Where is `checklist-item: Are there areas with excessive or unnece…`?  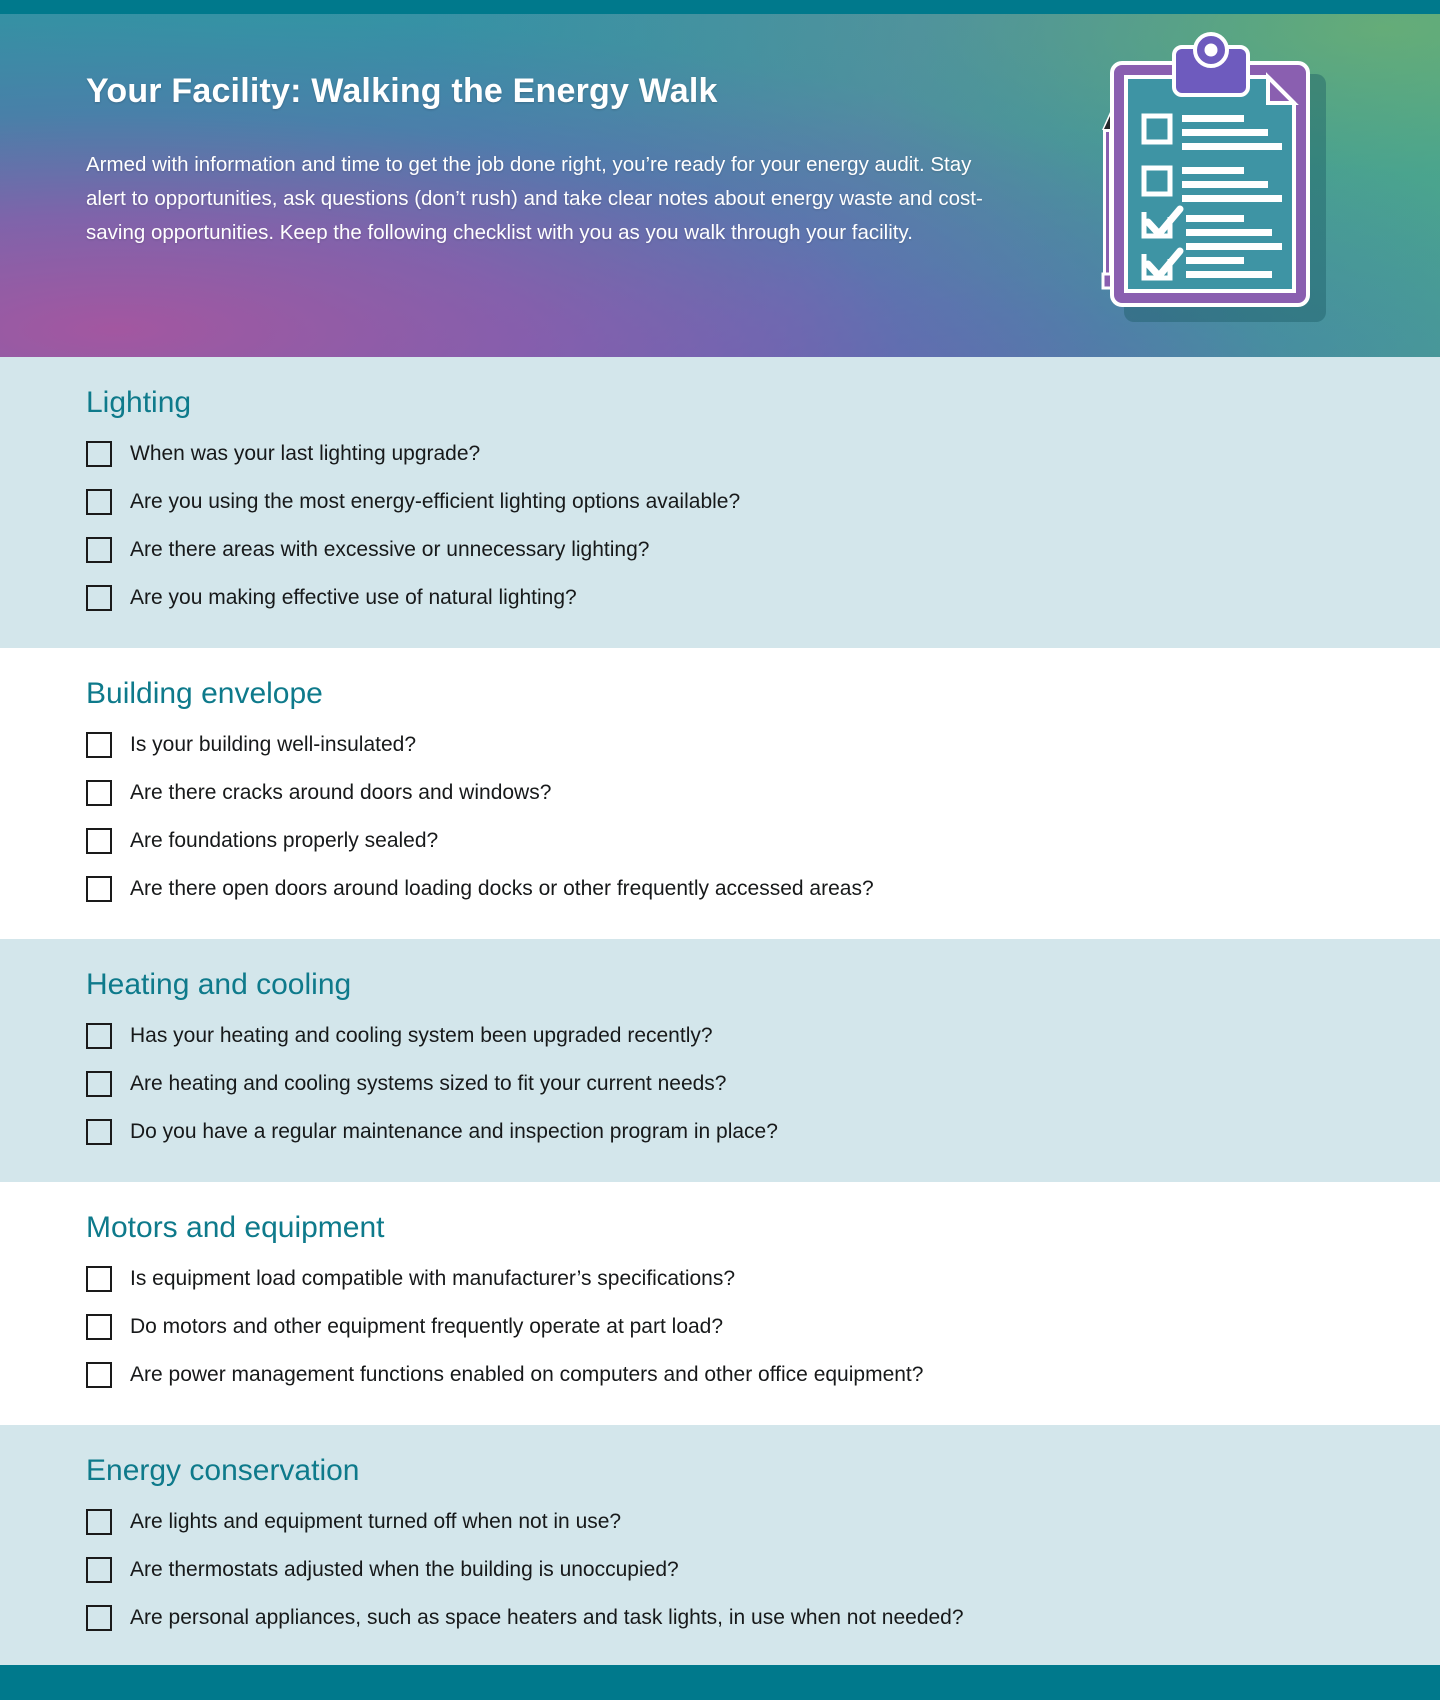
checklist-item: Are there areas with excessive or unnece… is located at coordinates (763, 553).